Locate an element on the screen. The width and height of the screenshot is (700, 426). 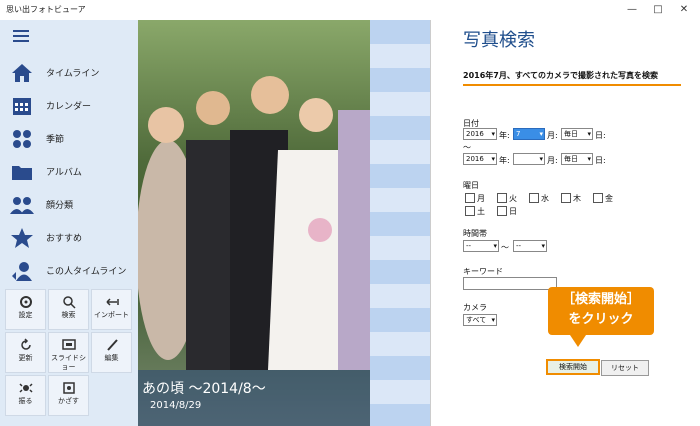
search-hint: 2016年7月、すべてのカメラで撮影された写真を検索 is located at coordinates (560, 75).